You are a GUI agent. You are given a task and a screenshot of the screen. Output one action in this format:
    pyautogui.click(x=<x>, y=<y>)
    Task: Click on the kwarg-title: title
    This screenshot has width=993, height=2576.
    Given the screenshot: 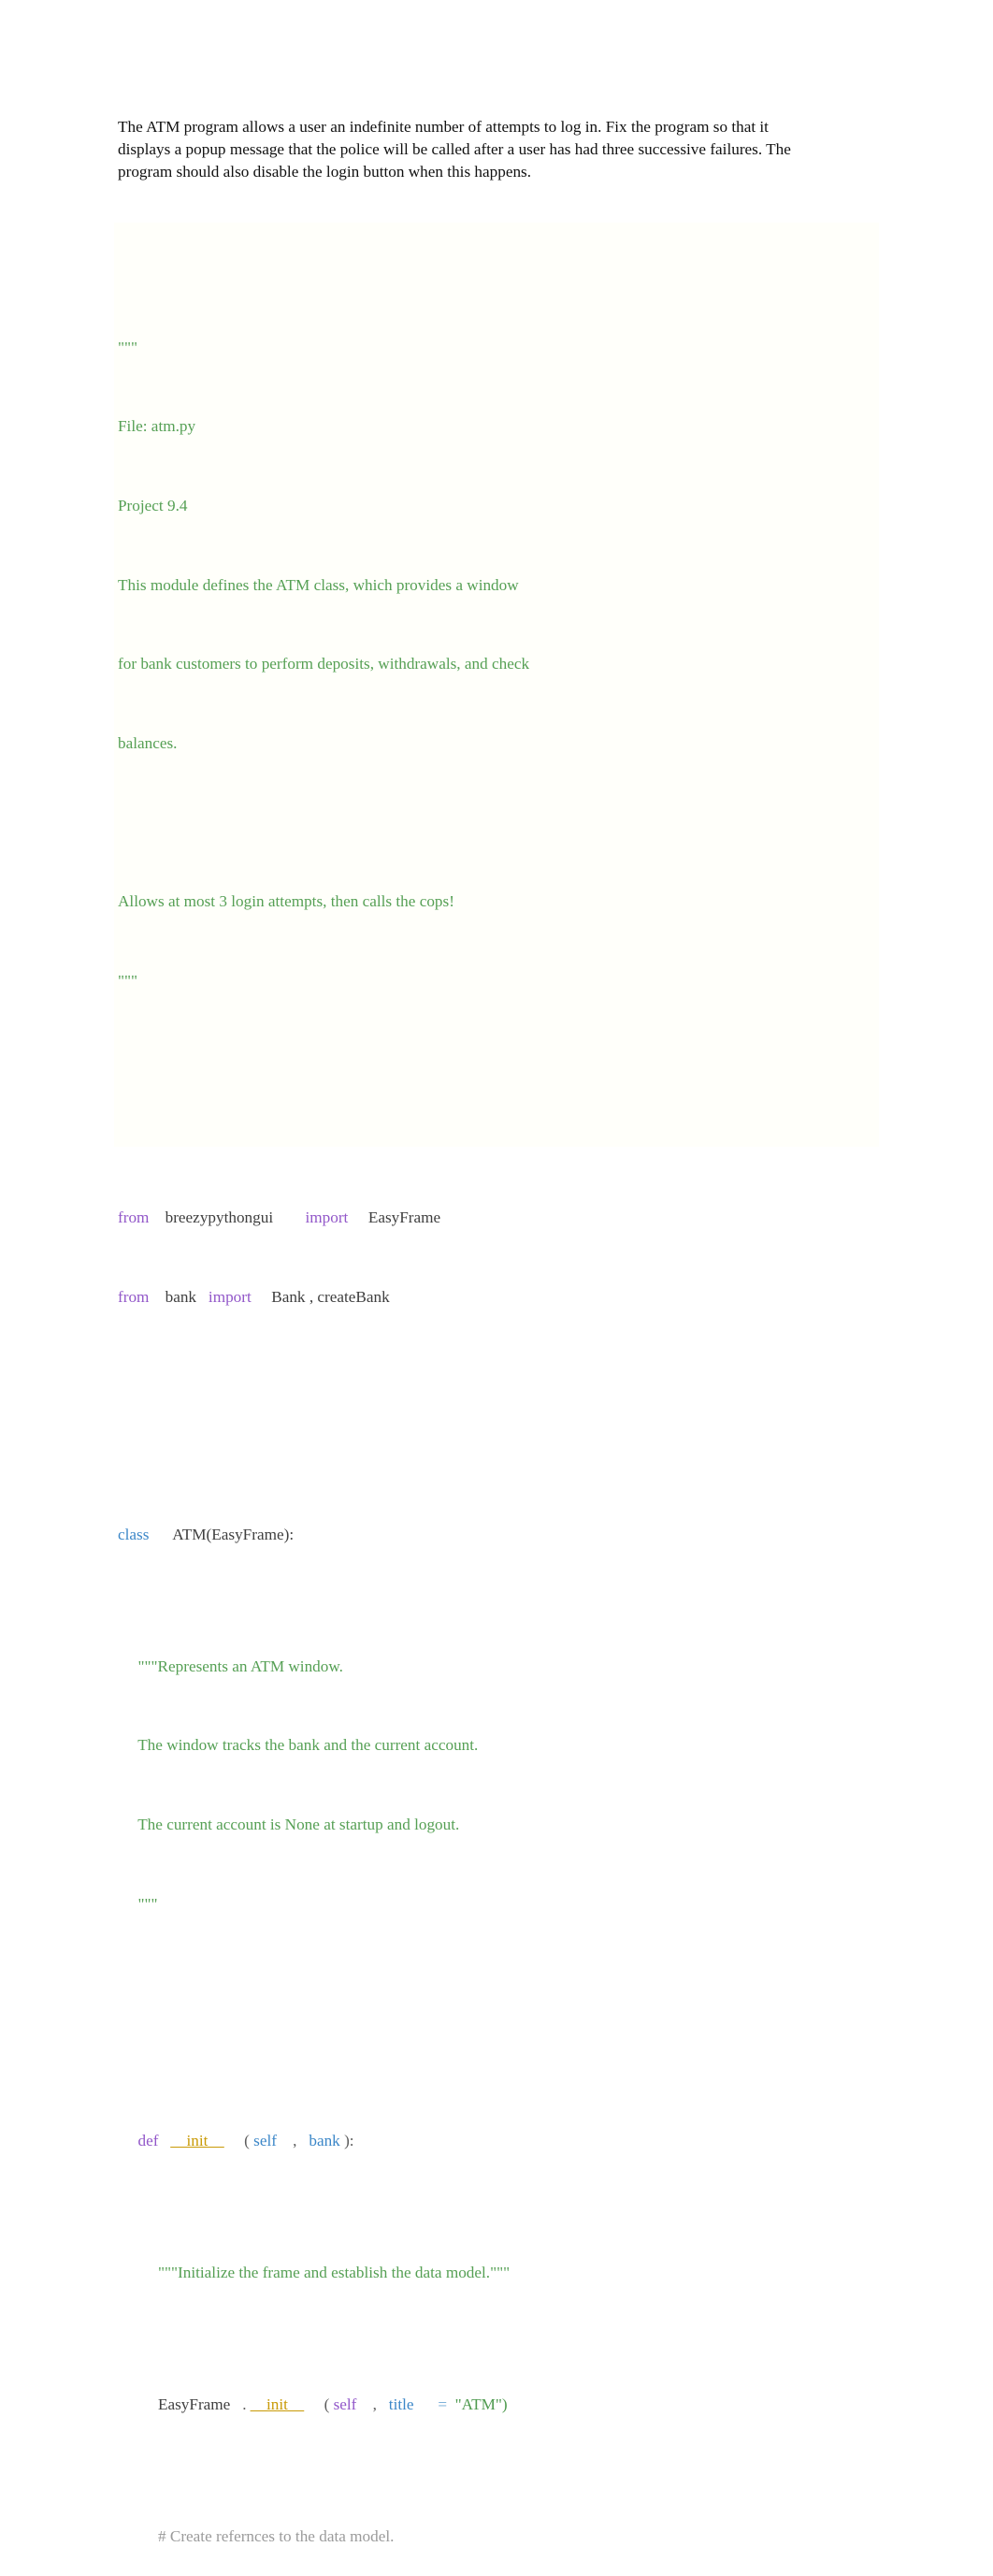 What is the action you would take?
    pyautogui.click(x=401, y=2404)
    